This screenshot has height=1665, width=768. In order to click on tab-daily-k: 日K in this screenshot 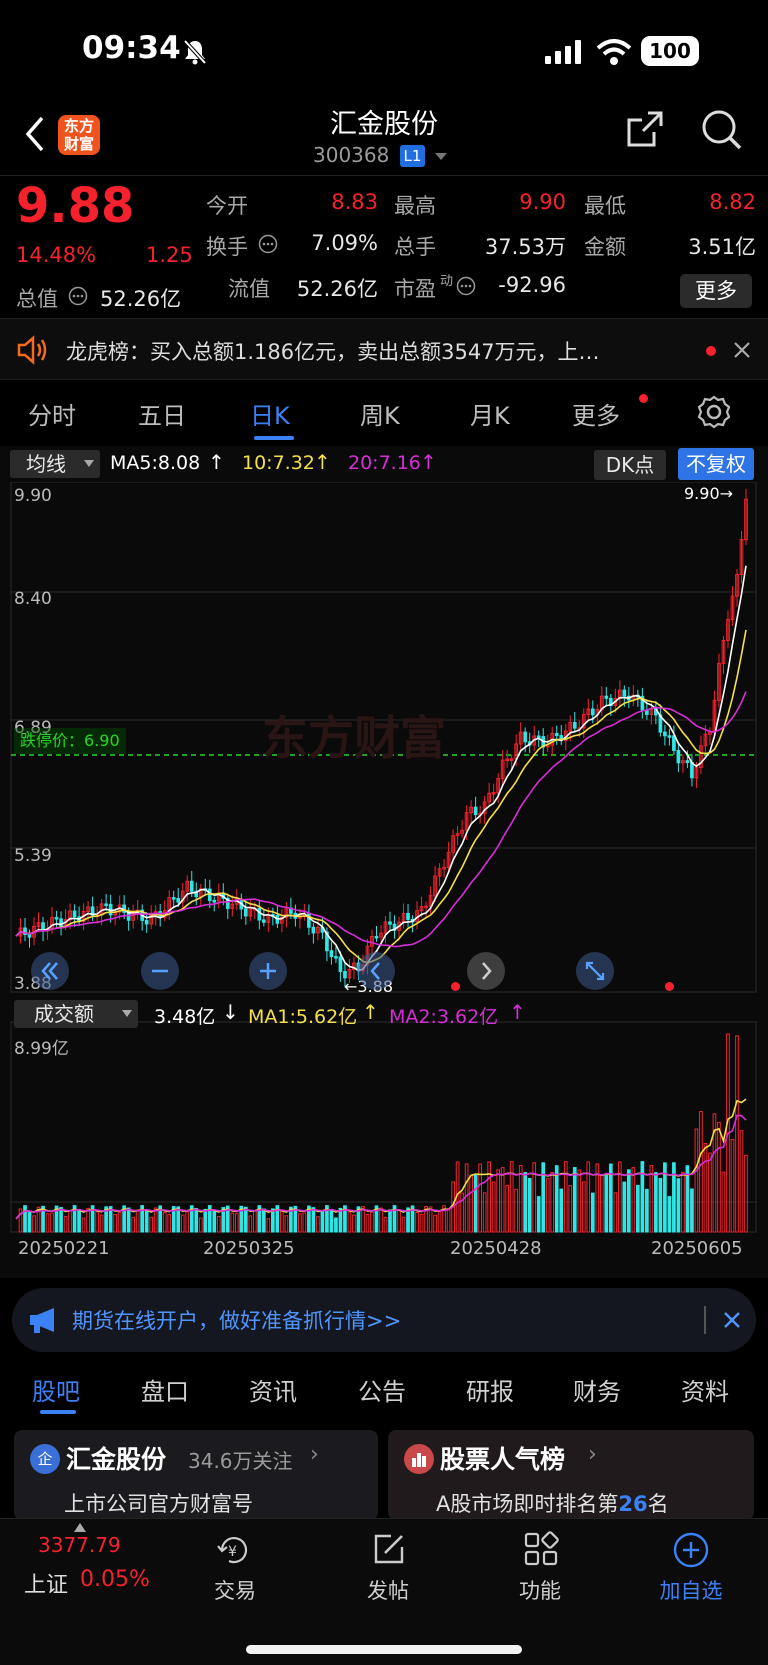, I will do `click(270, 413)`.